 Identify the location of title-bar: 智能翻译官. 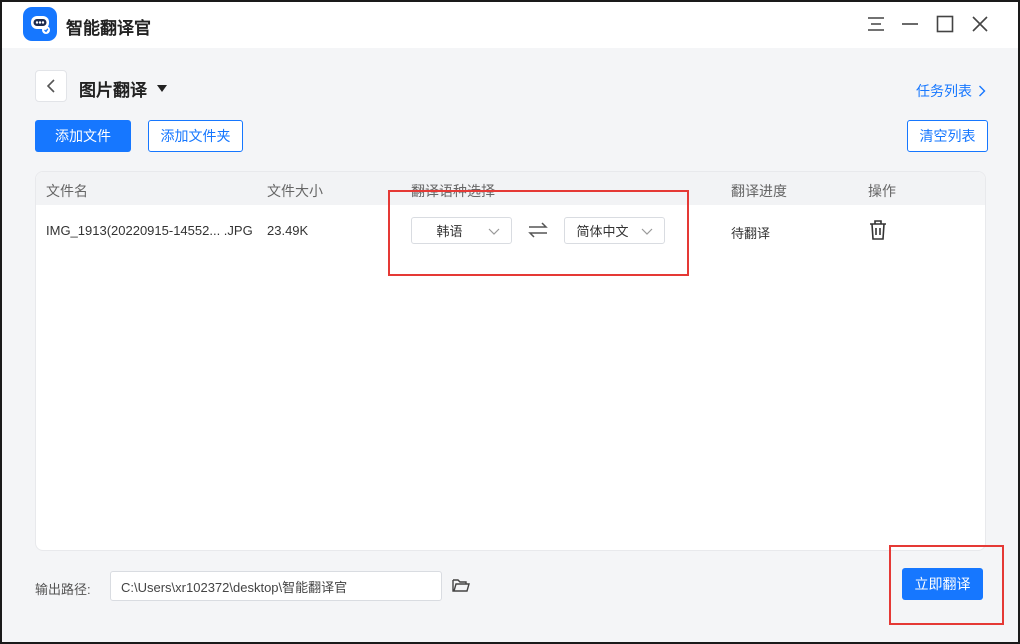
(510, 25).